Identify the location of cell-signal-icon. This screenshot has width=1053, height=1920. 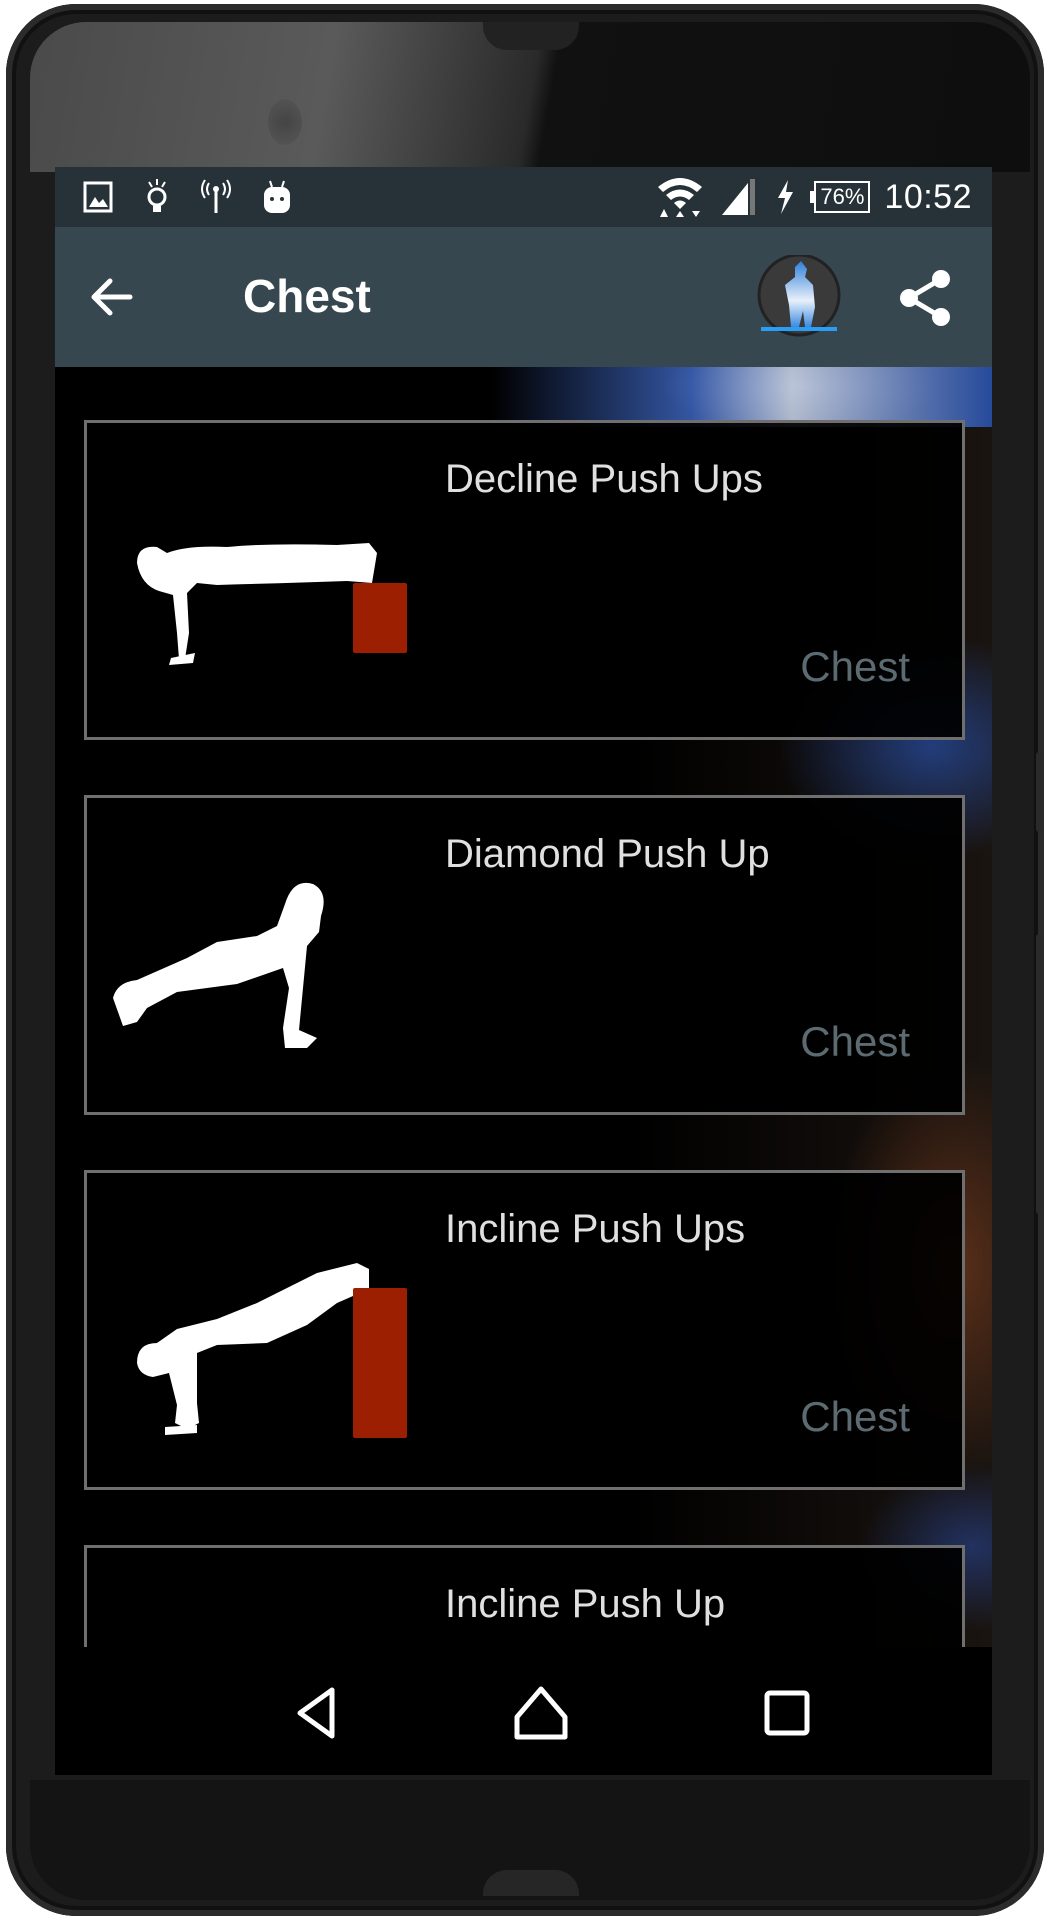
(739, 197).